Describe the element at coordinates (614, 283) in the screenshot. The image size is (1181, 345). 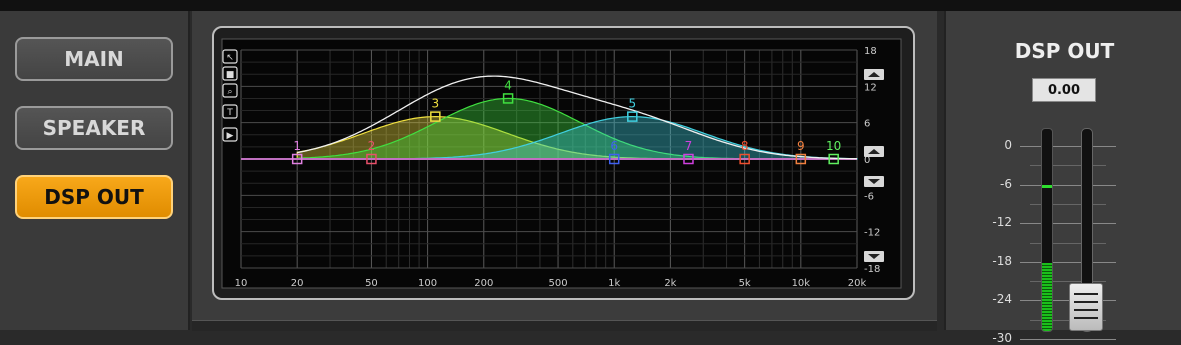
I see `freq-tick-label: 1k` at that location.